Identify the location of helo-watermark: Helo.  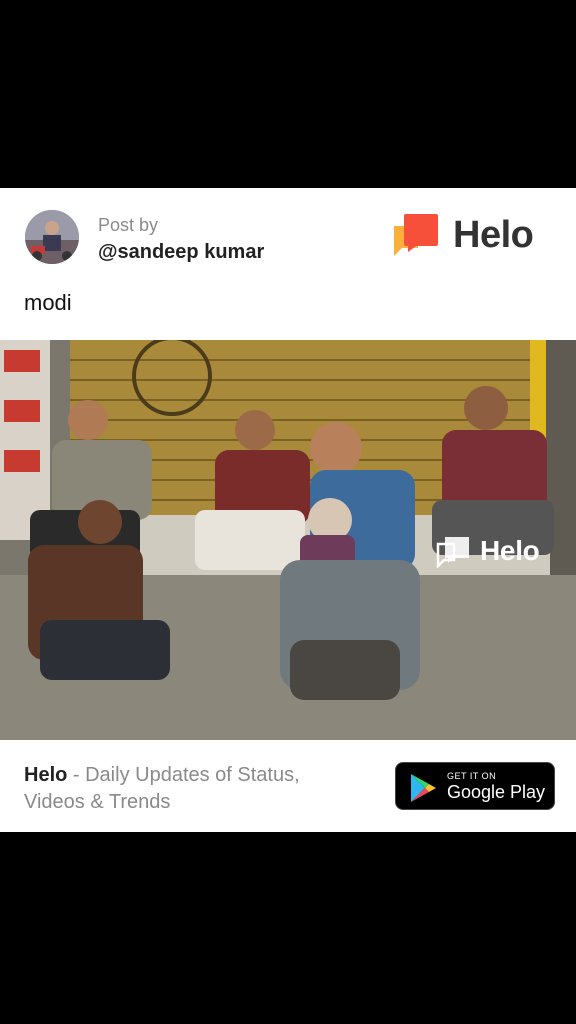
(488, 551).